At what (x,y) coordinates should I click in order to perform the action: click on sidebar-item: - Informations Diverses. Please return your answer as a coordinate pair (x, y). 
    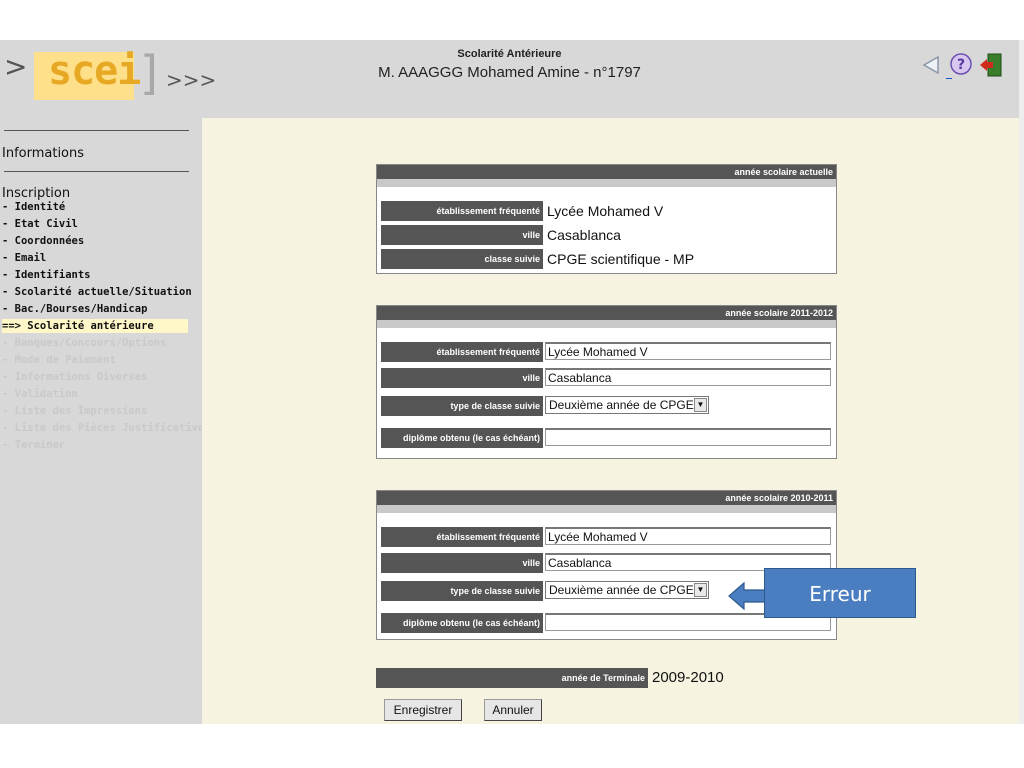
    Looking at the image, I should click on (75, 377).